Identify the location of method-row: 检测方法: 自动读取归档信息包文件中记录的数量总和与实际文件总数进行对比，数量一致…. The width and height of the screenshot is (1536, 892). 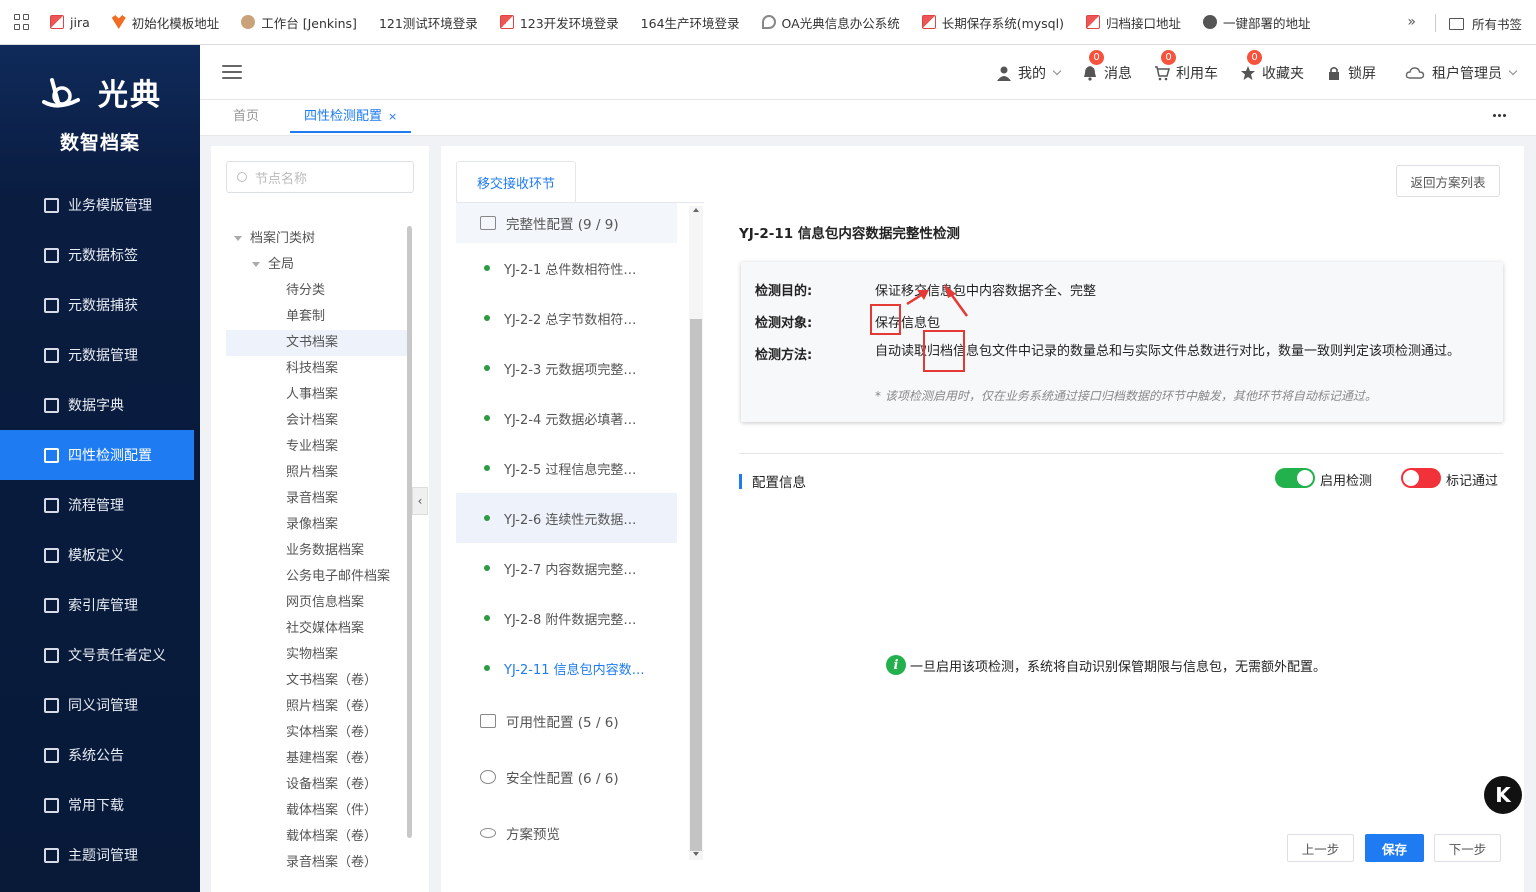
(1120, 353).